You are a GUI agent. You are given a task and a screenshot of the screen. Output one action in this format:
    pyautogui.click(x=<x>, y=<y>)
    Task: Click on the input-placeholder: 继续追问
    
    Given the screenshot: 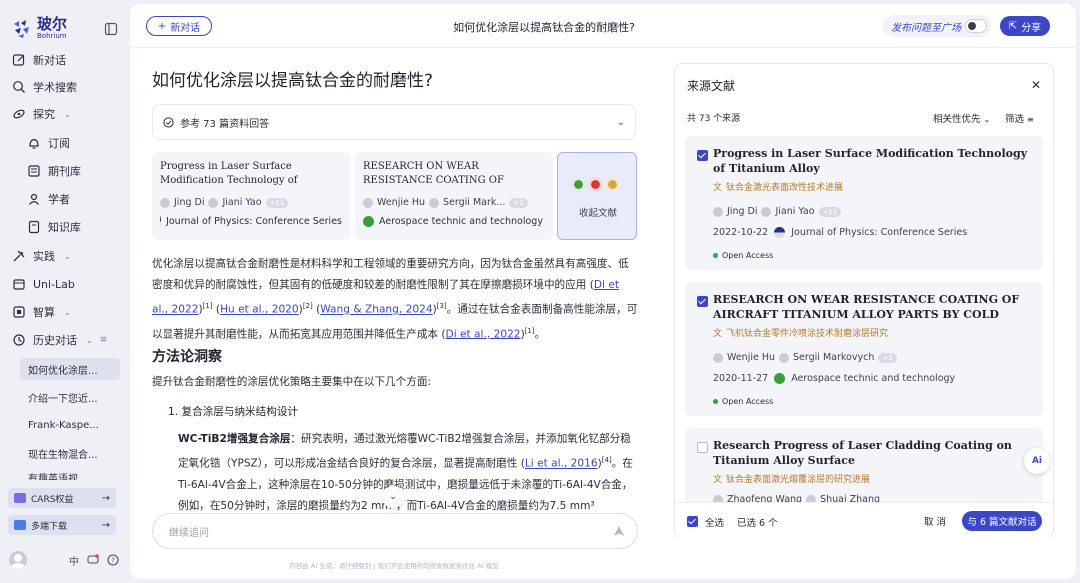 What is the action you would take?
    pyautogui.click(x=189, y=533)
    